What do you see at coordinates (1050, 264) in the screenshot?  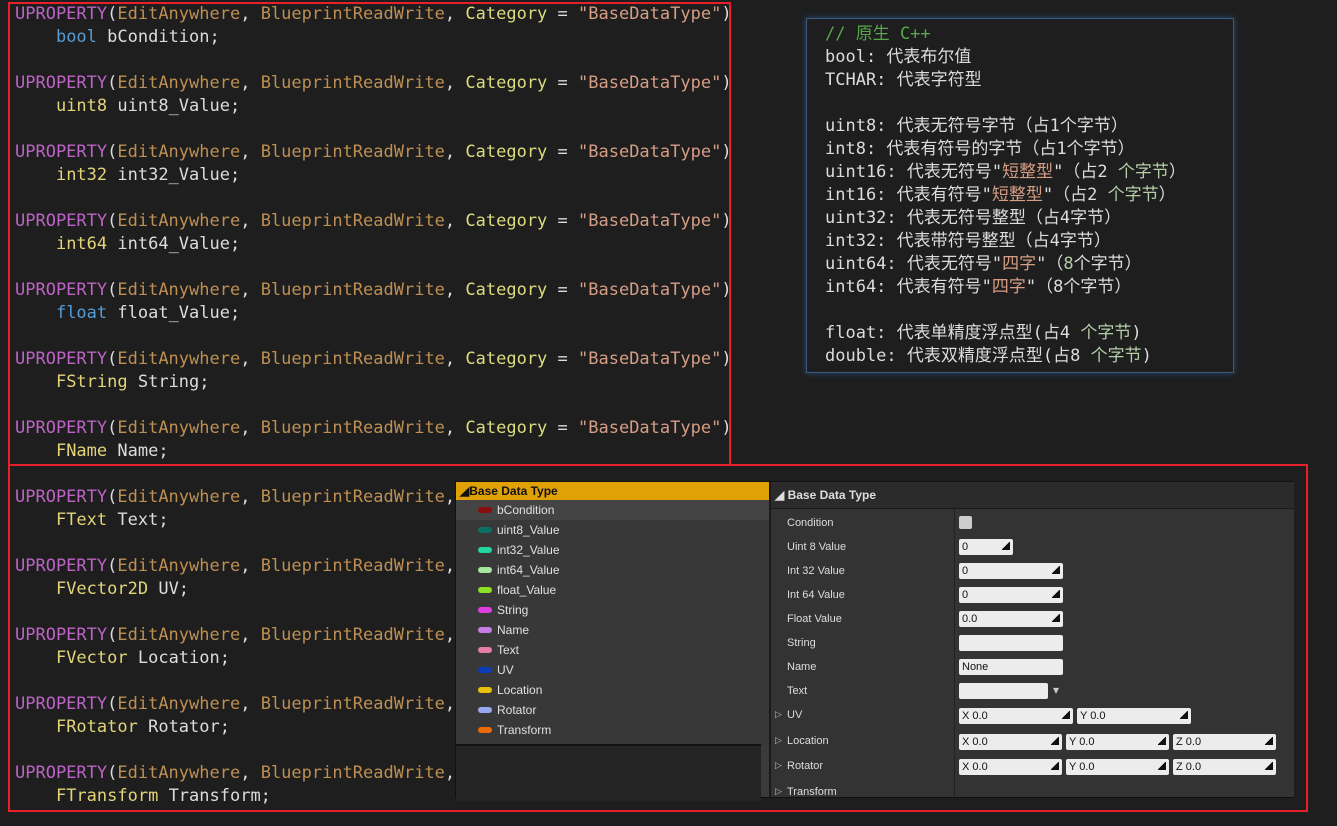 I see `note-text: "（` at bounding box center [1050, 264].